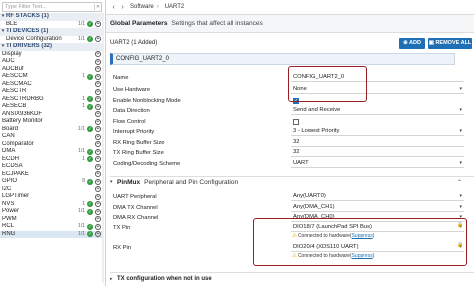 The image size is (474, 286). Describe the element at coordinates (142, 59) in the screenshot. I see `instance-name: CONFIG_UART2_0` at that location.